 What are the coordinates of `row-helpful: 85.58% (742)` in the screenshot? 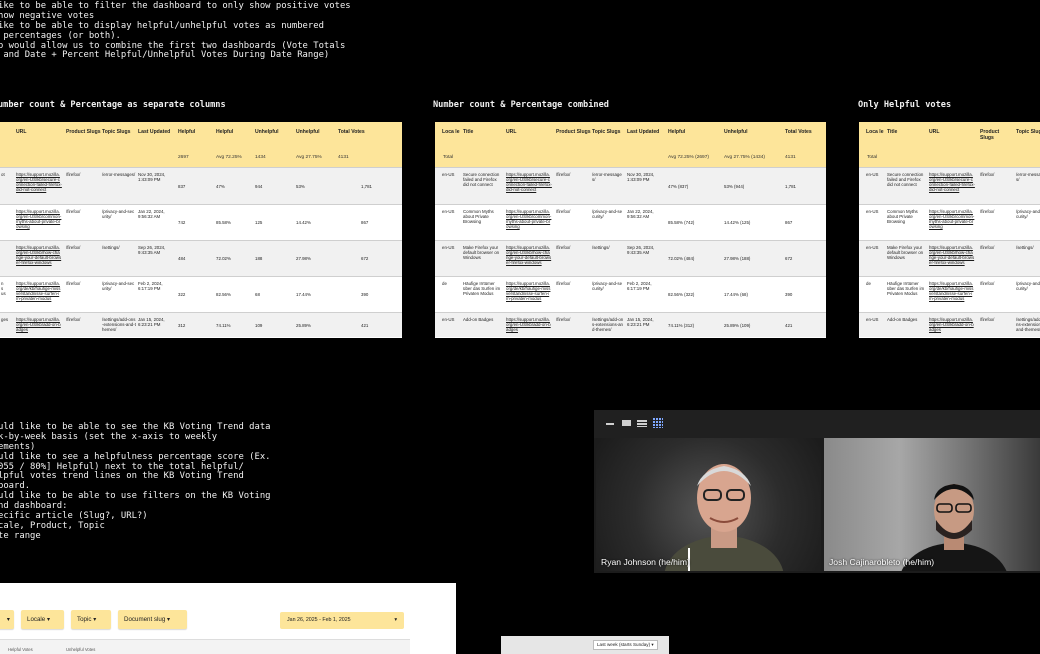 It's located at (681, 222).